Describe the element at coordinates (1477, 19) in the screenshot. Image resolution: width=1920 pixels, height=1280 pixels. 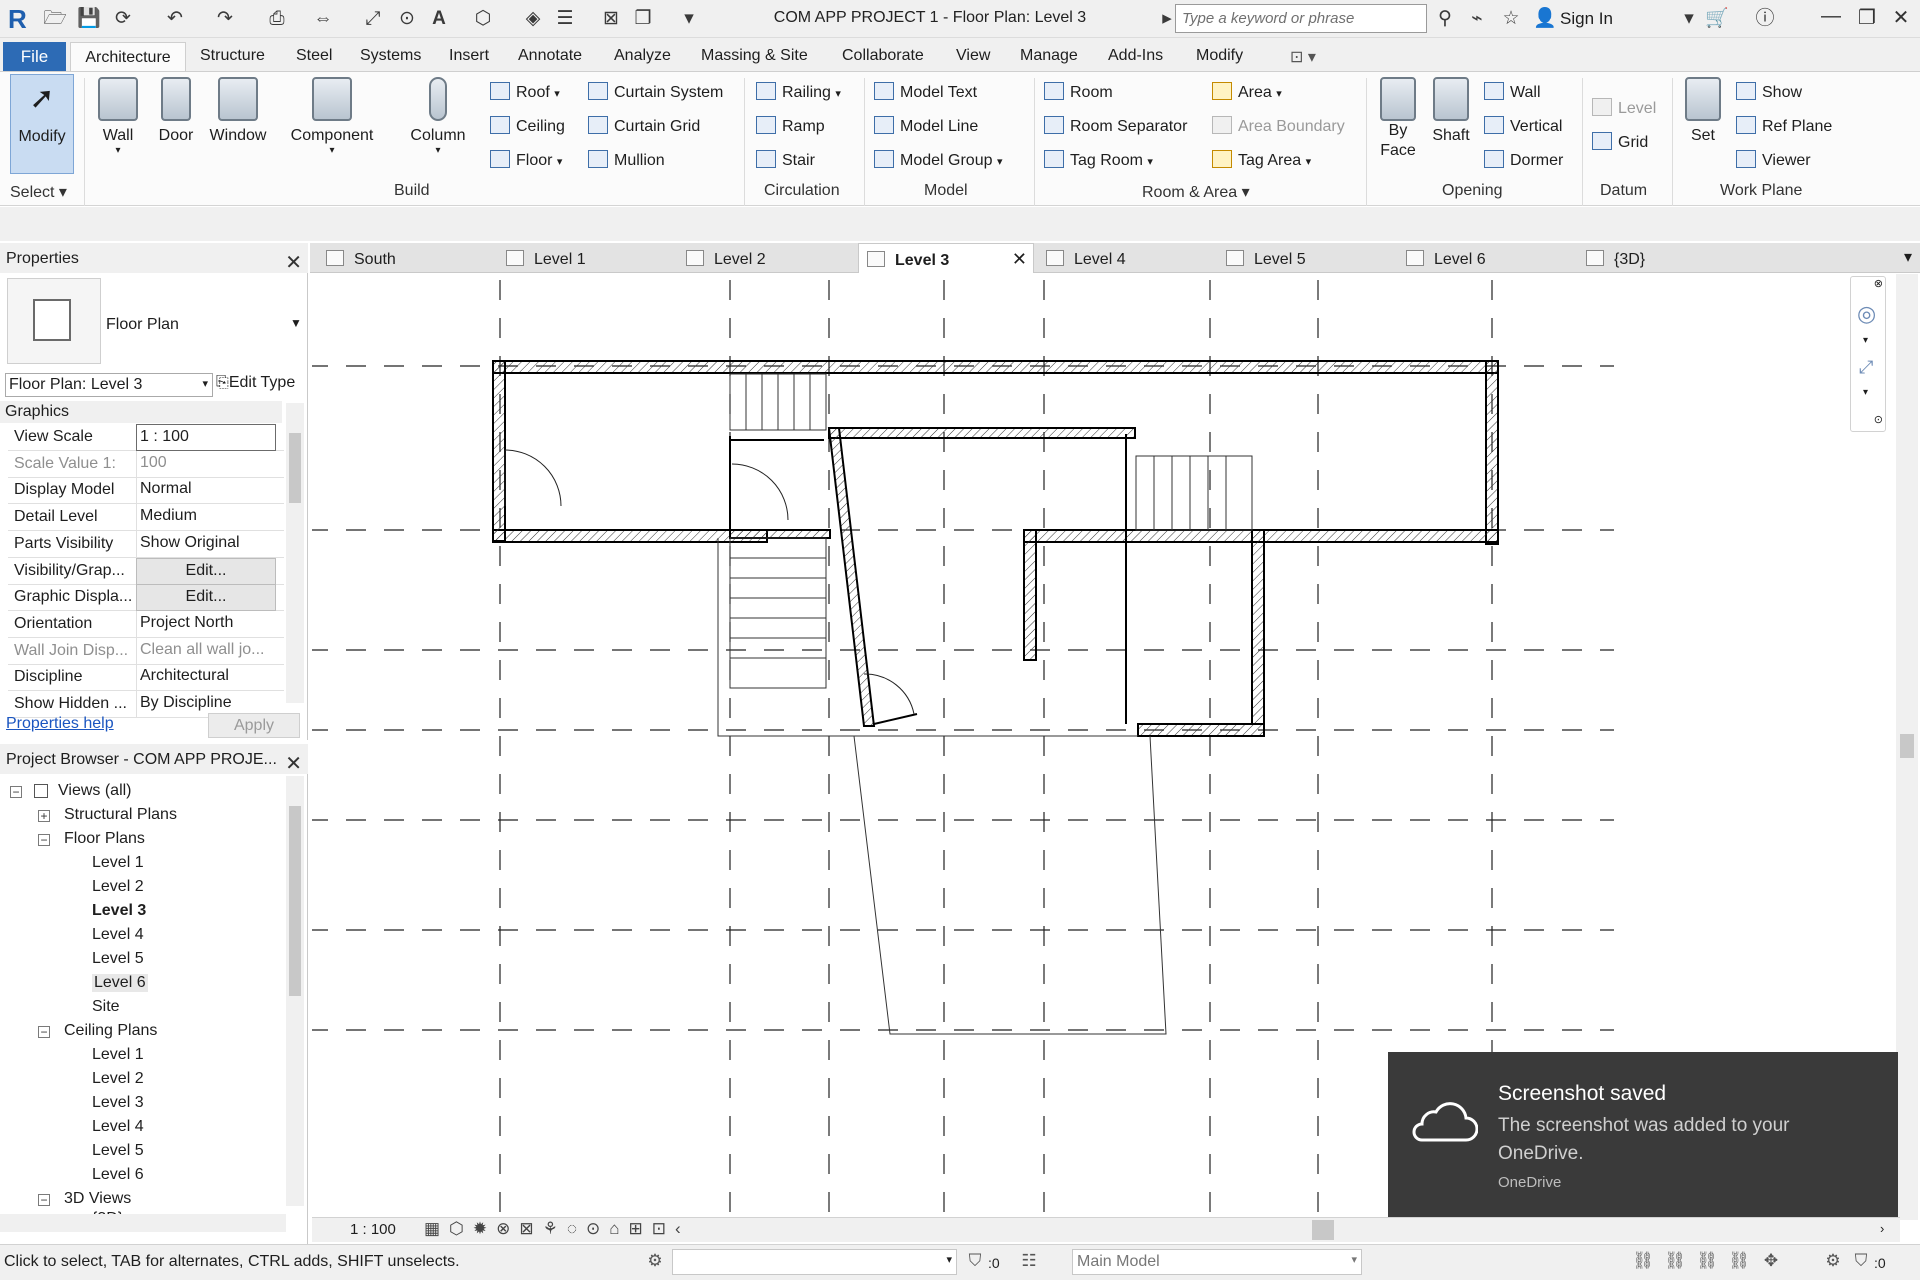
I see `subscription-icon: ⌁` at that location.